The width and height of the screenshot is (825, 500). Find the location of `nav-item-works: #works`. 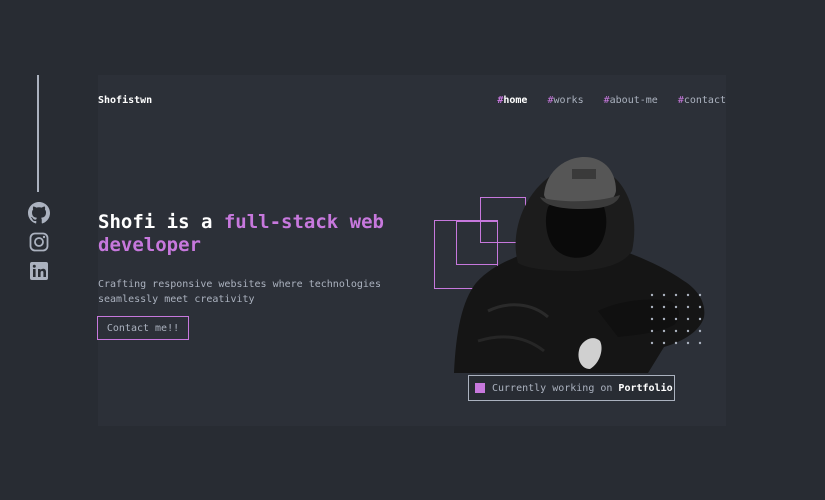

nav-item-works: #works is located at coordinates (565, 100).